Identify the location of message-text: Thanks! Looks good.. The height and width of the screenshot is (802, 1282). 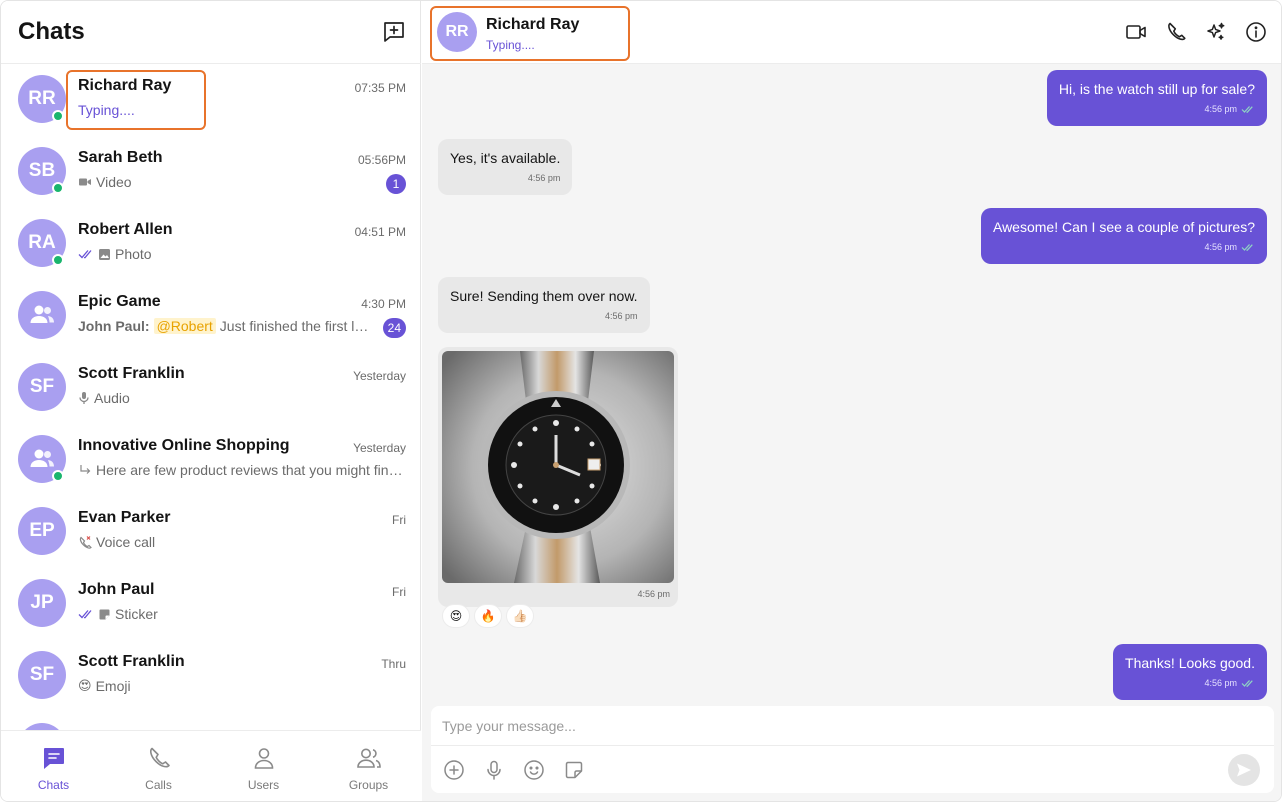
(1190, 663).